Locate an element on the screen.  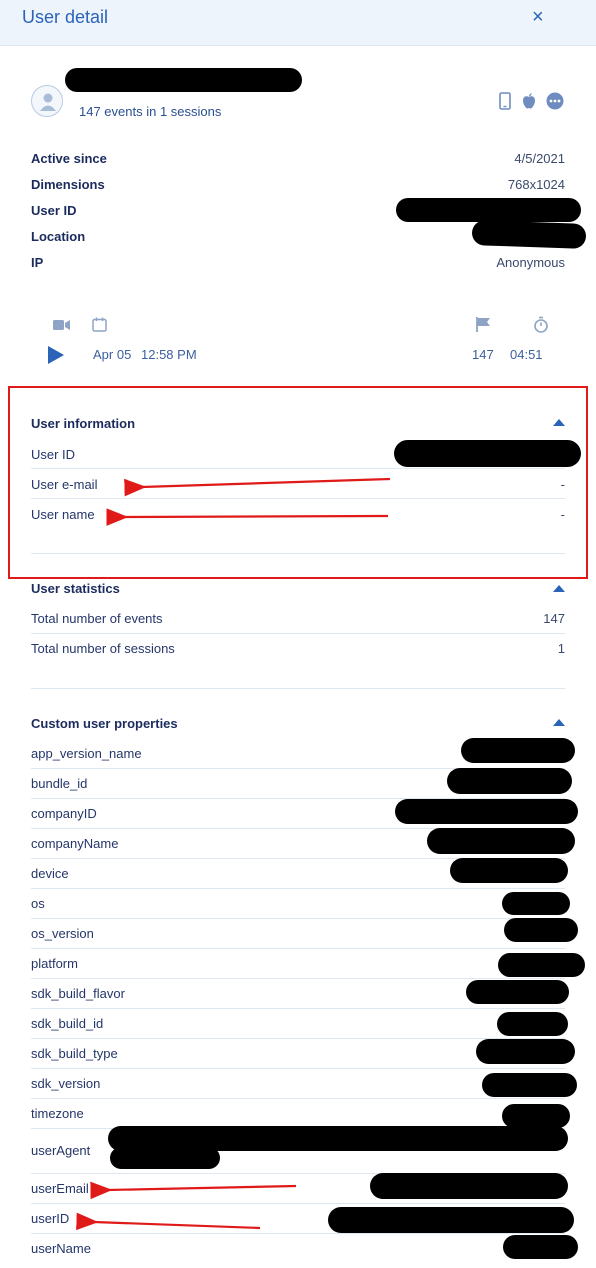
arrow-useremail-prop is located at coordinates (193, 1190).